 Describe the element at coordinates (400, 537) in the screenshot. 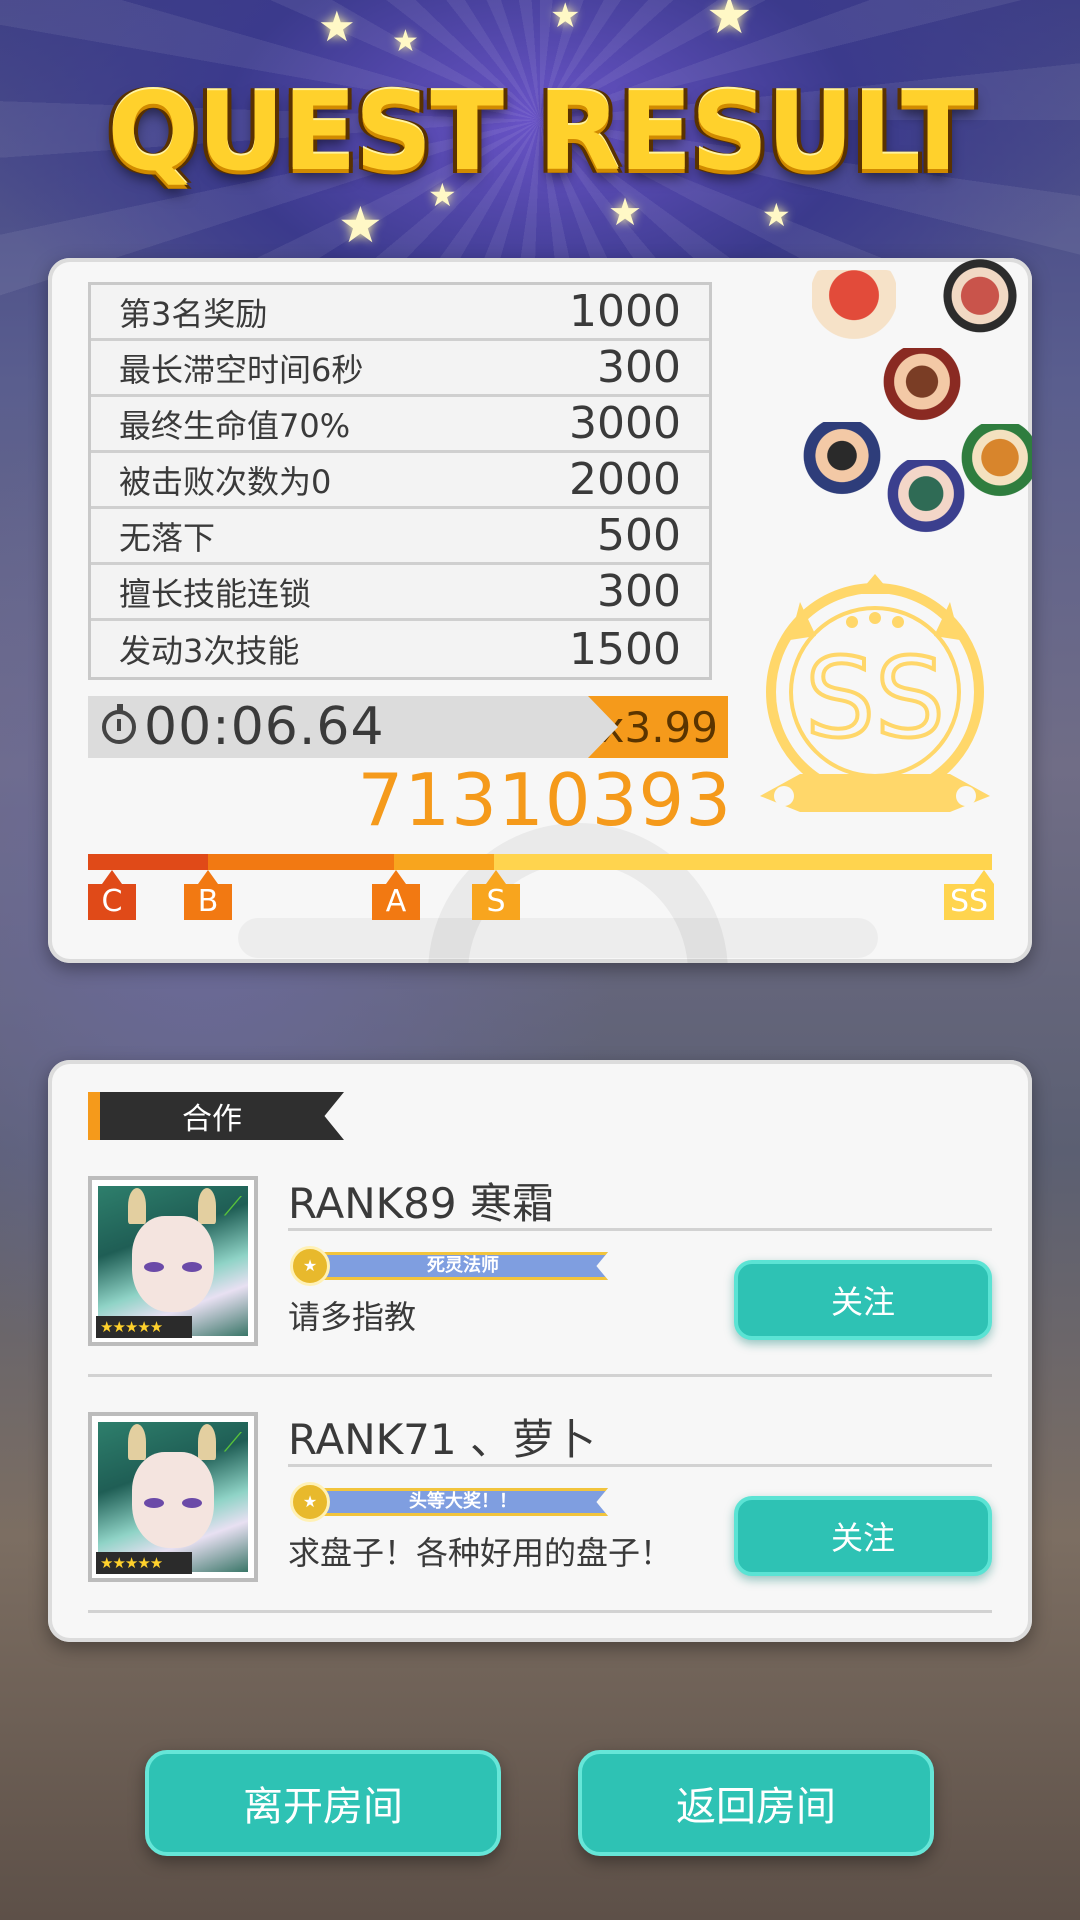

I see `bonus-row: 无落下 500` at that location.